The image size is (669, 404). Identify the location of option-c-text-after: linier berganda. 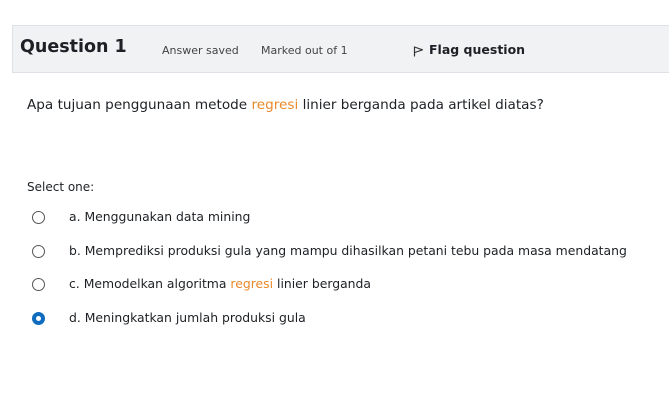
(322, 283).